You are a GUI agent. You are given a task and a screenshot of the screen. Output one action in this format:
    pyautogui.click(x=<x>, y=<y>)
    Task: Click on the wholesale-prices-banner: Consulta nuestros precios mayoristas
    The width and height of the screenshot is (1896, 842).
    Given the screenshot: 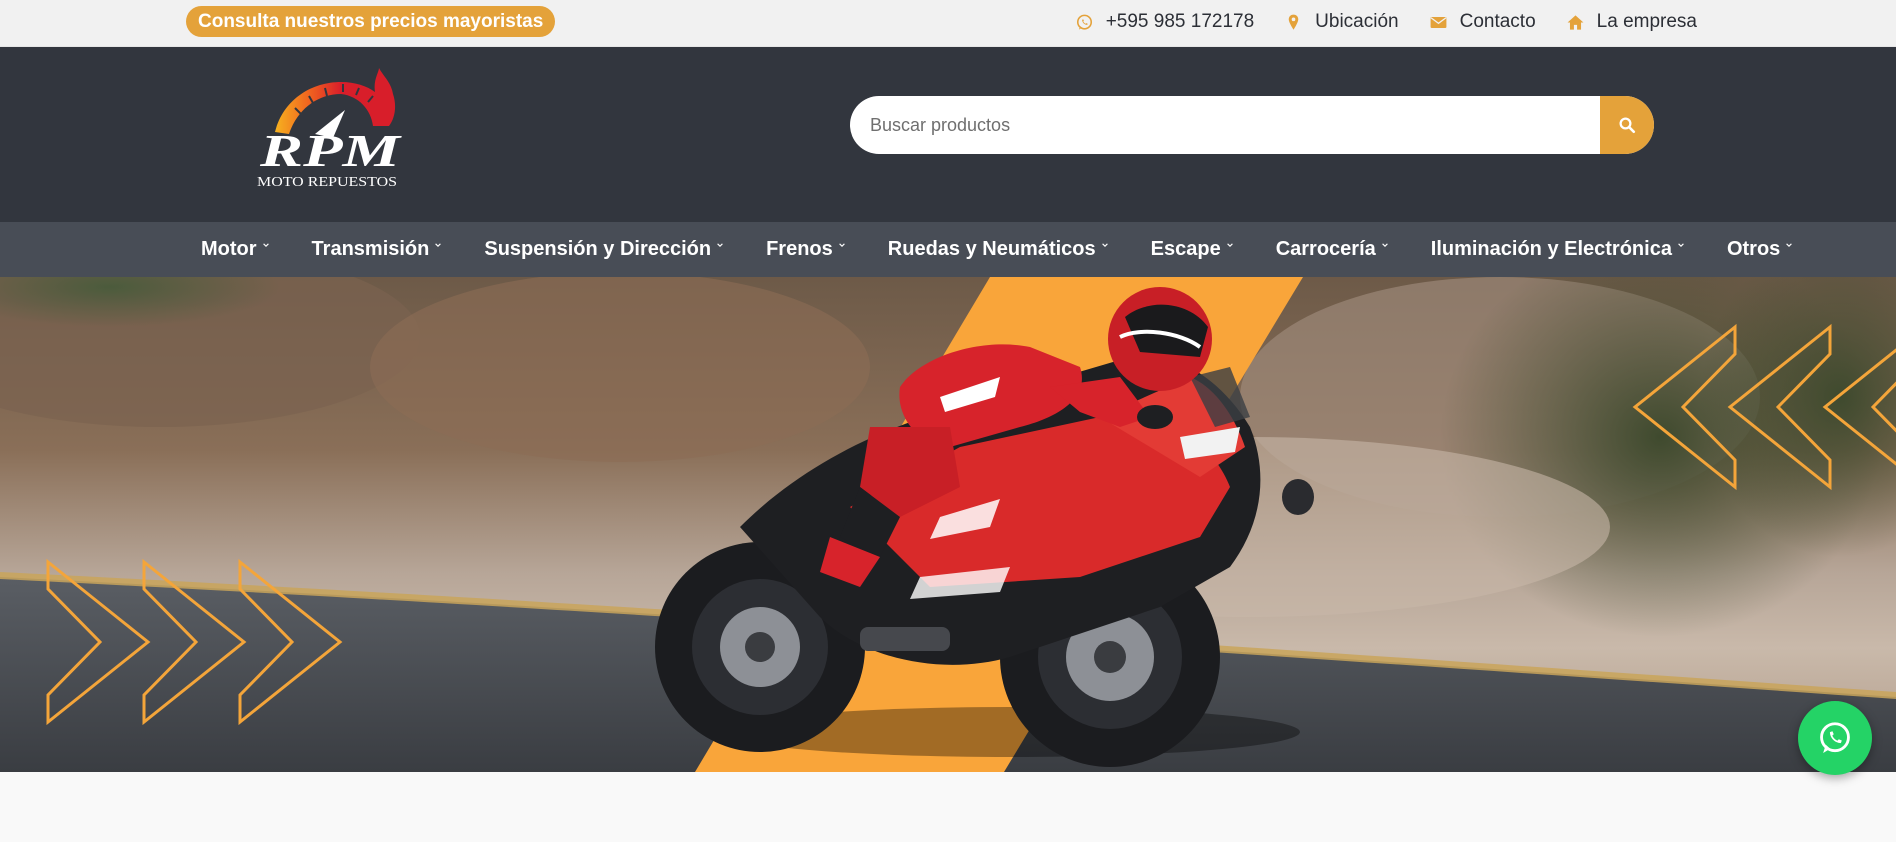 What is the action you would take?
    pyautogui.click(x=371, y=21)
    